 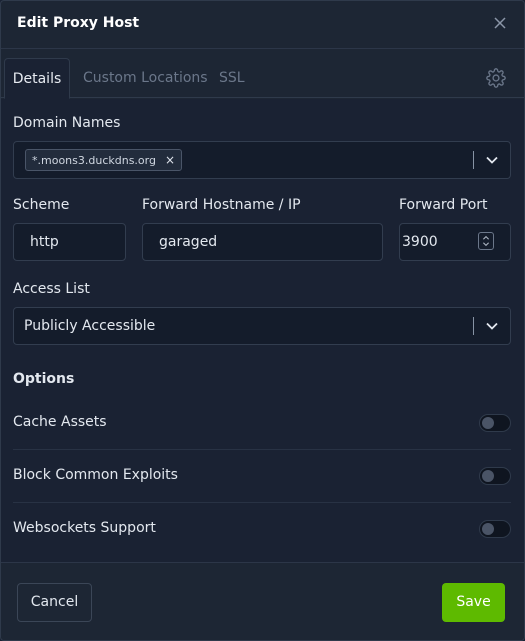 What do you see at coordinates (486, 241) in the screenshot?
I see `stepper-icon` at bounding box center [486, 241].